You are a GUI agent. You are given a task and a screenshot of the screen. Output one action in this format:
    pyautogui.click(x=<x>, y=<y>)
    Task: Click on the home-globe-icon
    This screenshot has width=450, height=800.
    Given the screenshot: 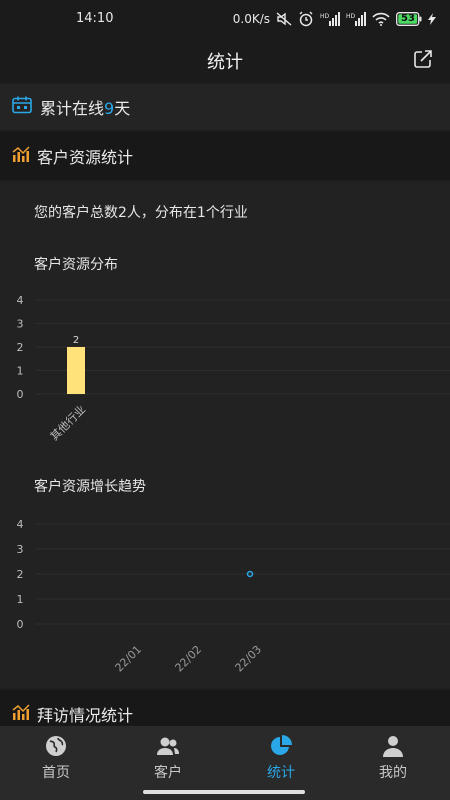 What is the action you would take?
    pyautogui.click(x=56, y=746)
    